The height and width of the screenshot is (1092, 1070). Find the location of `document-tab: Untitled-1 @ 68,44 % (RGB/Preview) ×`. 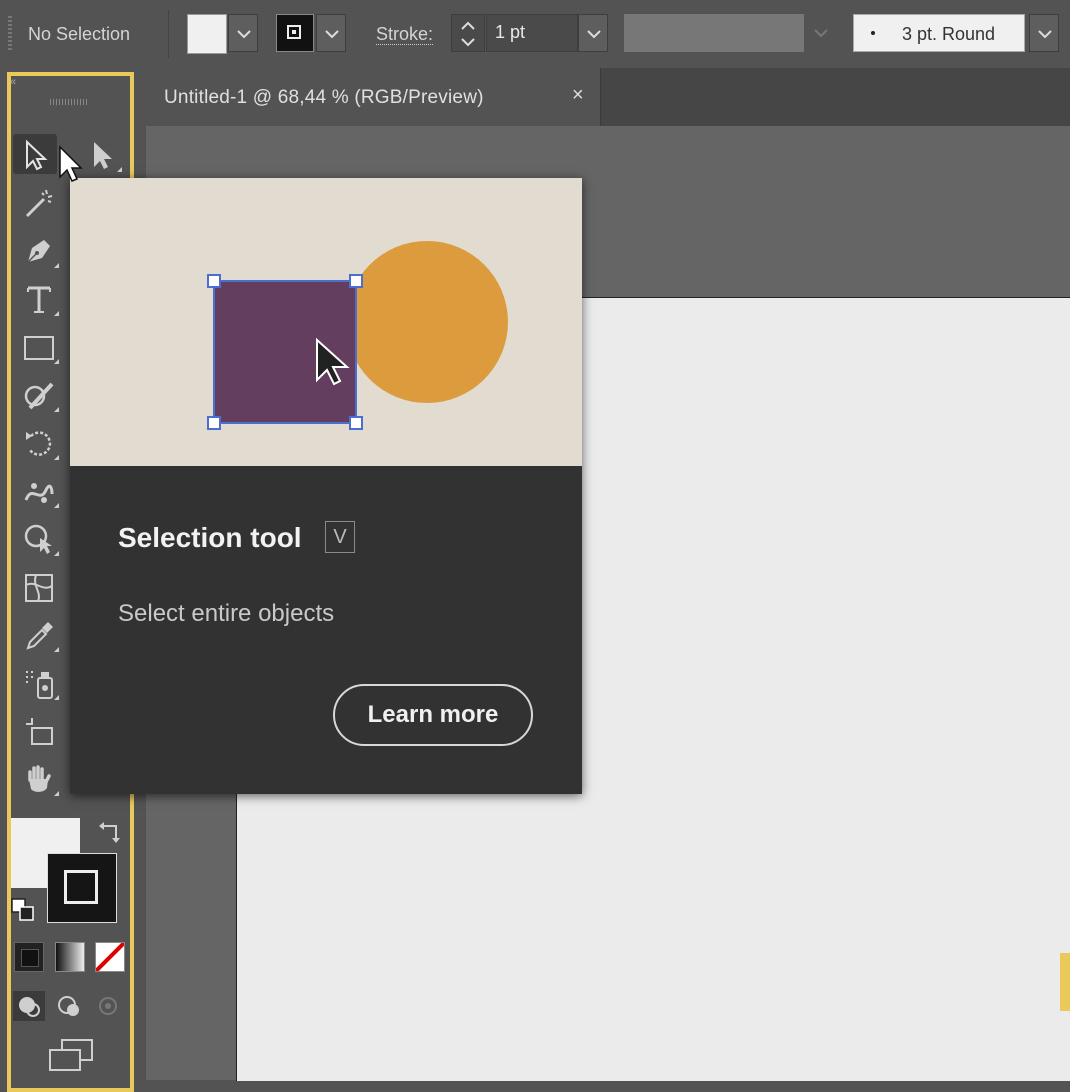

document-tab: Untitled-1 @ 68,44 % (RGB/Preview) × is located at coordinates (373, 97).